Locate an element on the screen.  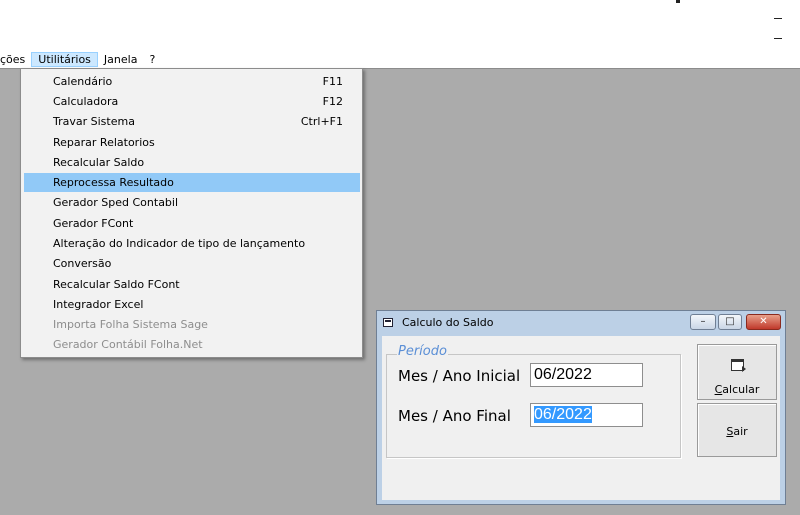
menu-janela: Janela is located at coordinates (121, 59).